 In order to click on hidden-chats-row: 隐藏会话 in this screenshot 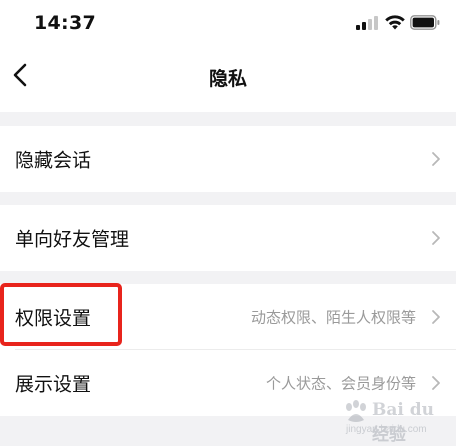, I will do `click(228, 159)`.